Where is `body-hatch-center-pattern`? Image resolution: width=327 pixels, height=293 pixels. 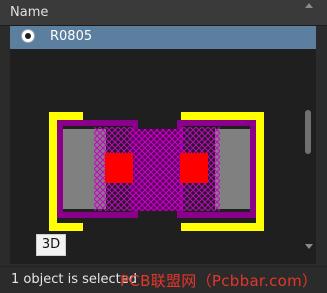 body-hatch-center-pattern is located at coordinates (155, 170).